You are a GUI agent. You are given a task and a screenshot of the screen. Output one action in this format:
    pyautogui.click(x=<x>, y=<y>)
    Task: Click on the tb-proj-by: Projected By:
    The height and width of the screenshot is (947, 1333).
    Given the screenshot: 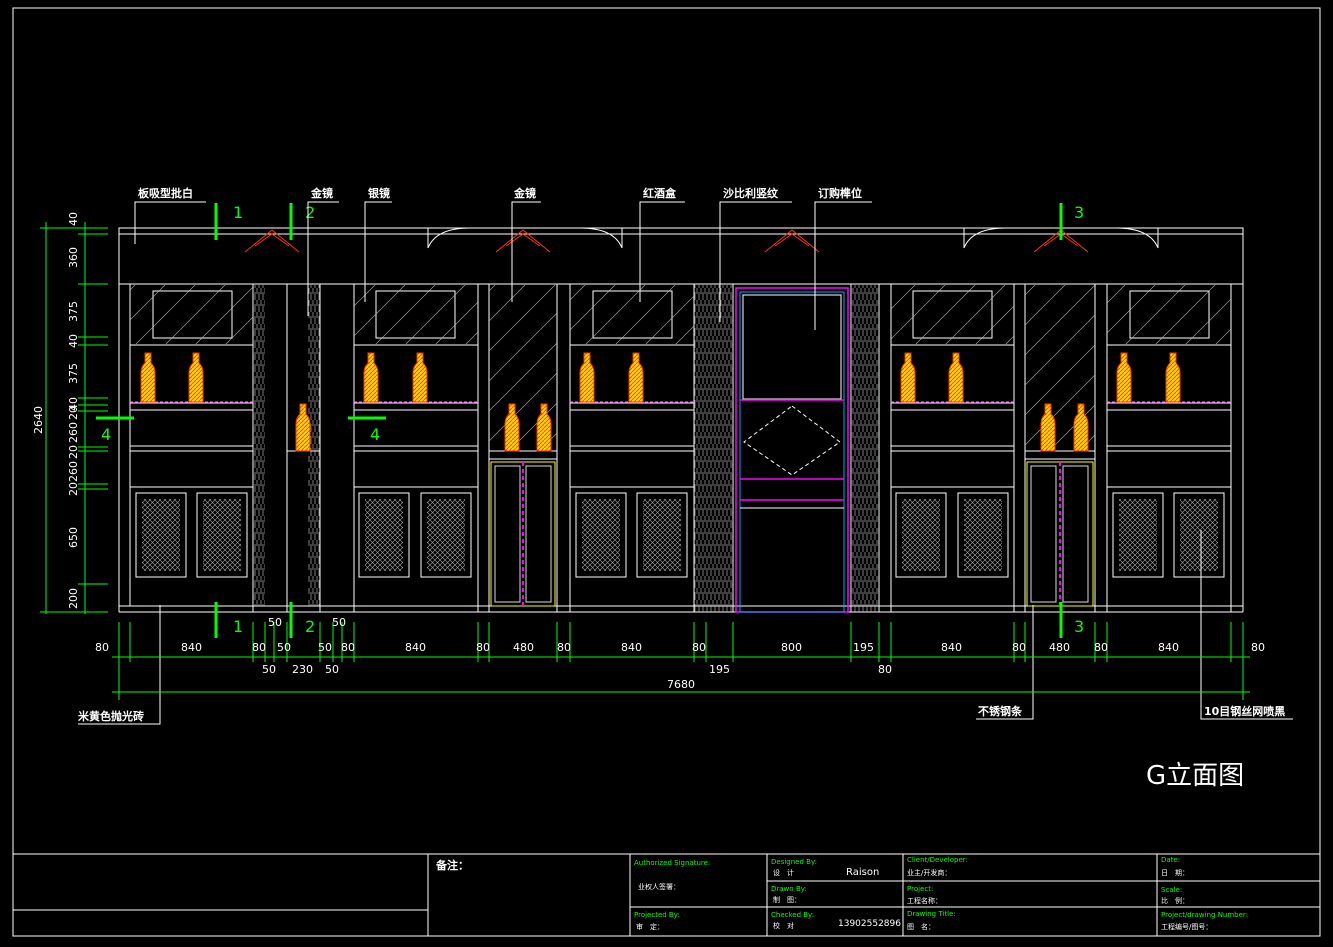 What is the action you would take?
    pyautogui.click(x=657, y=915)
    